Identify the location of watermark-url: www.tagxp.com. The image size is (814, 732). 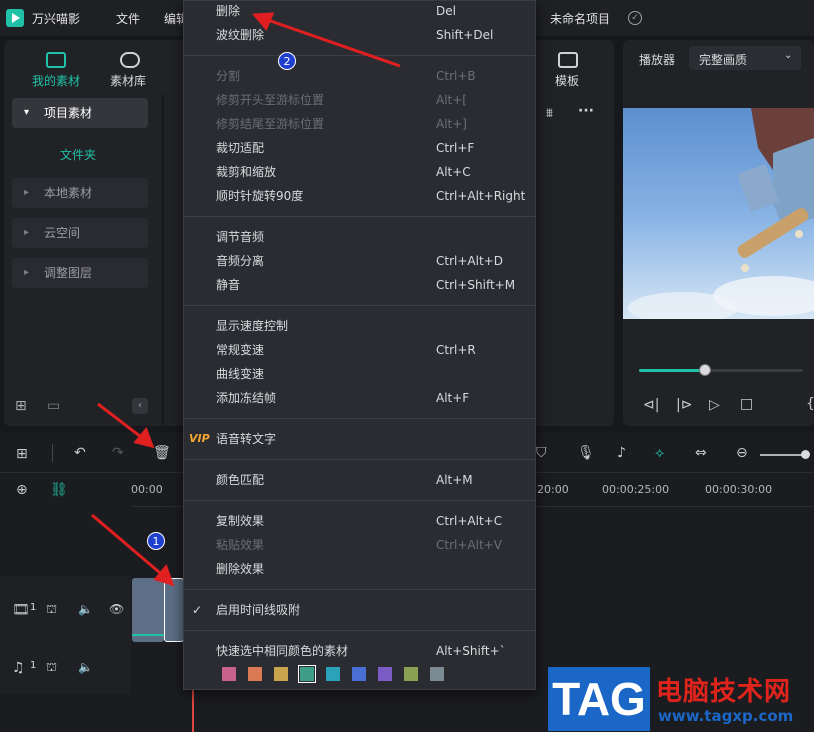
(726, 716).